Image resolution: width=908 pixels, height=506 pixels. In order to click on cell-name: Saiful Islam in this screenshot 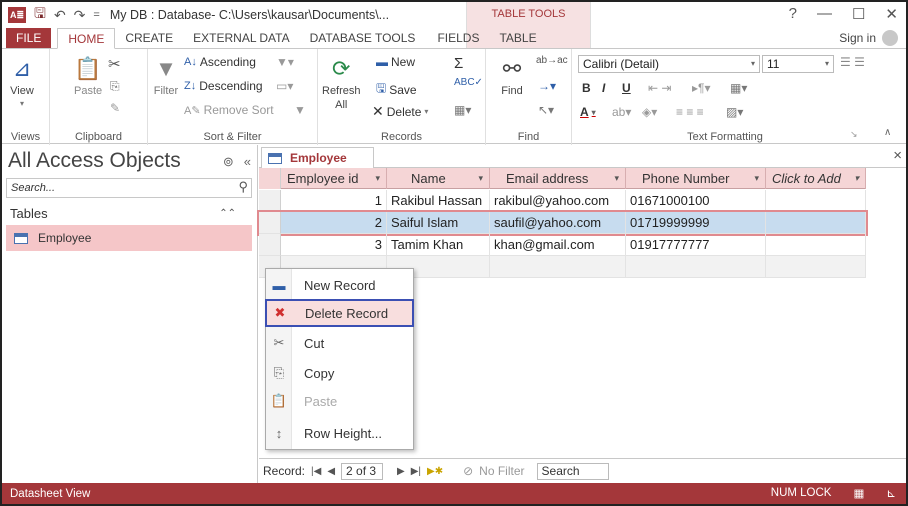, I will do `click(438, 223)`.